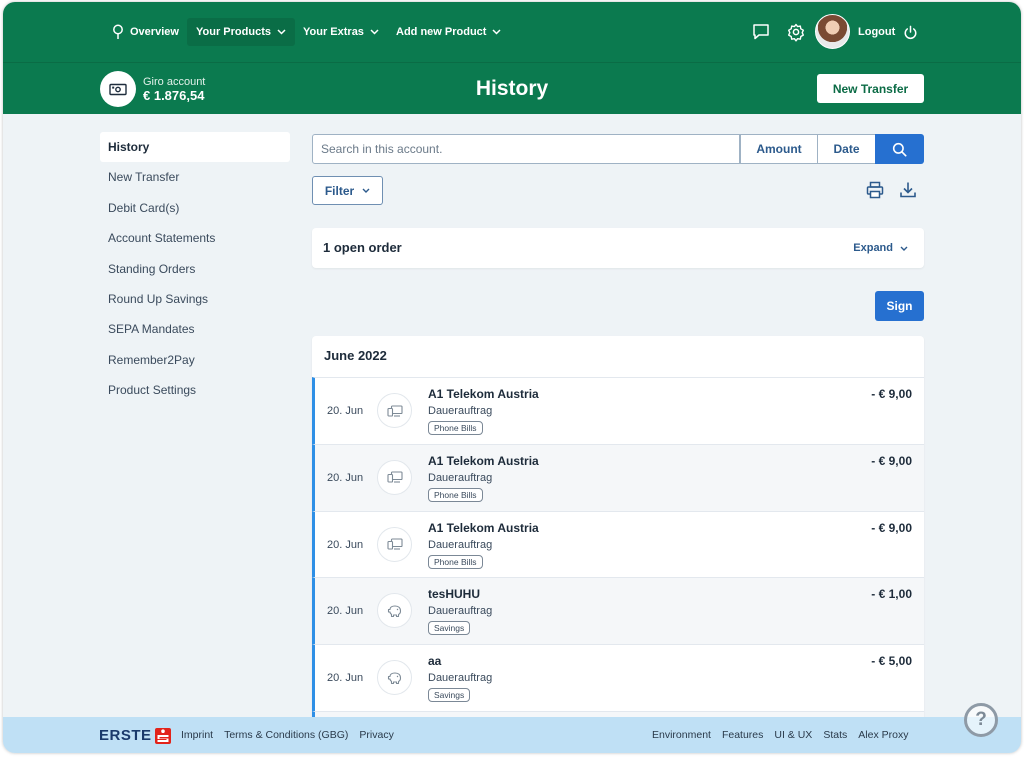  Describe the element at coordinates (526, 149) in the screenshot. I see `search-input: Search in this account.` at that location.